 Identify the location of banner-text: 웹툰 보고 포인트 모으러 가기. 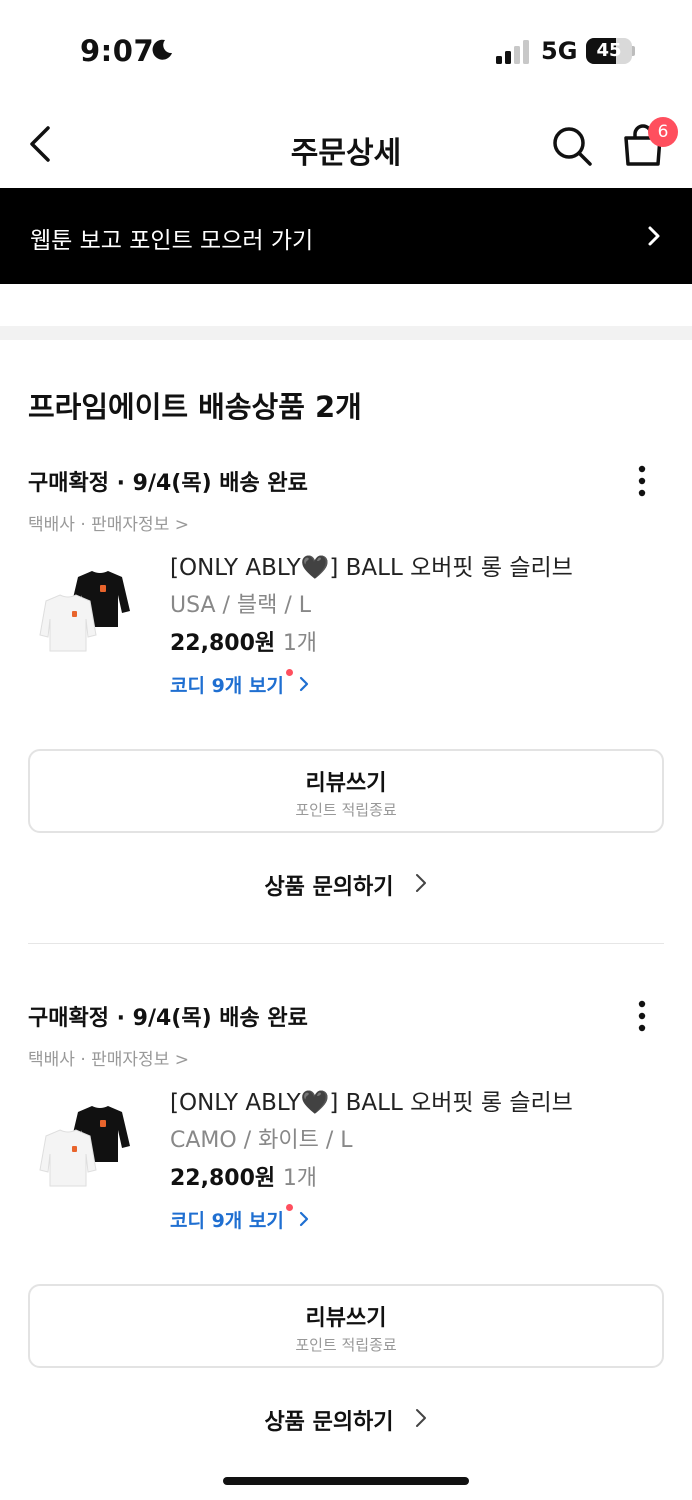
(172, 241).